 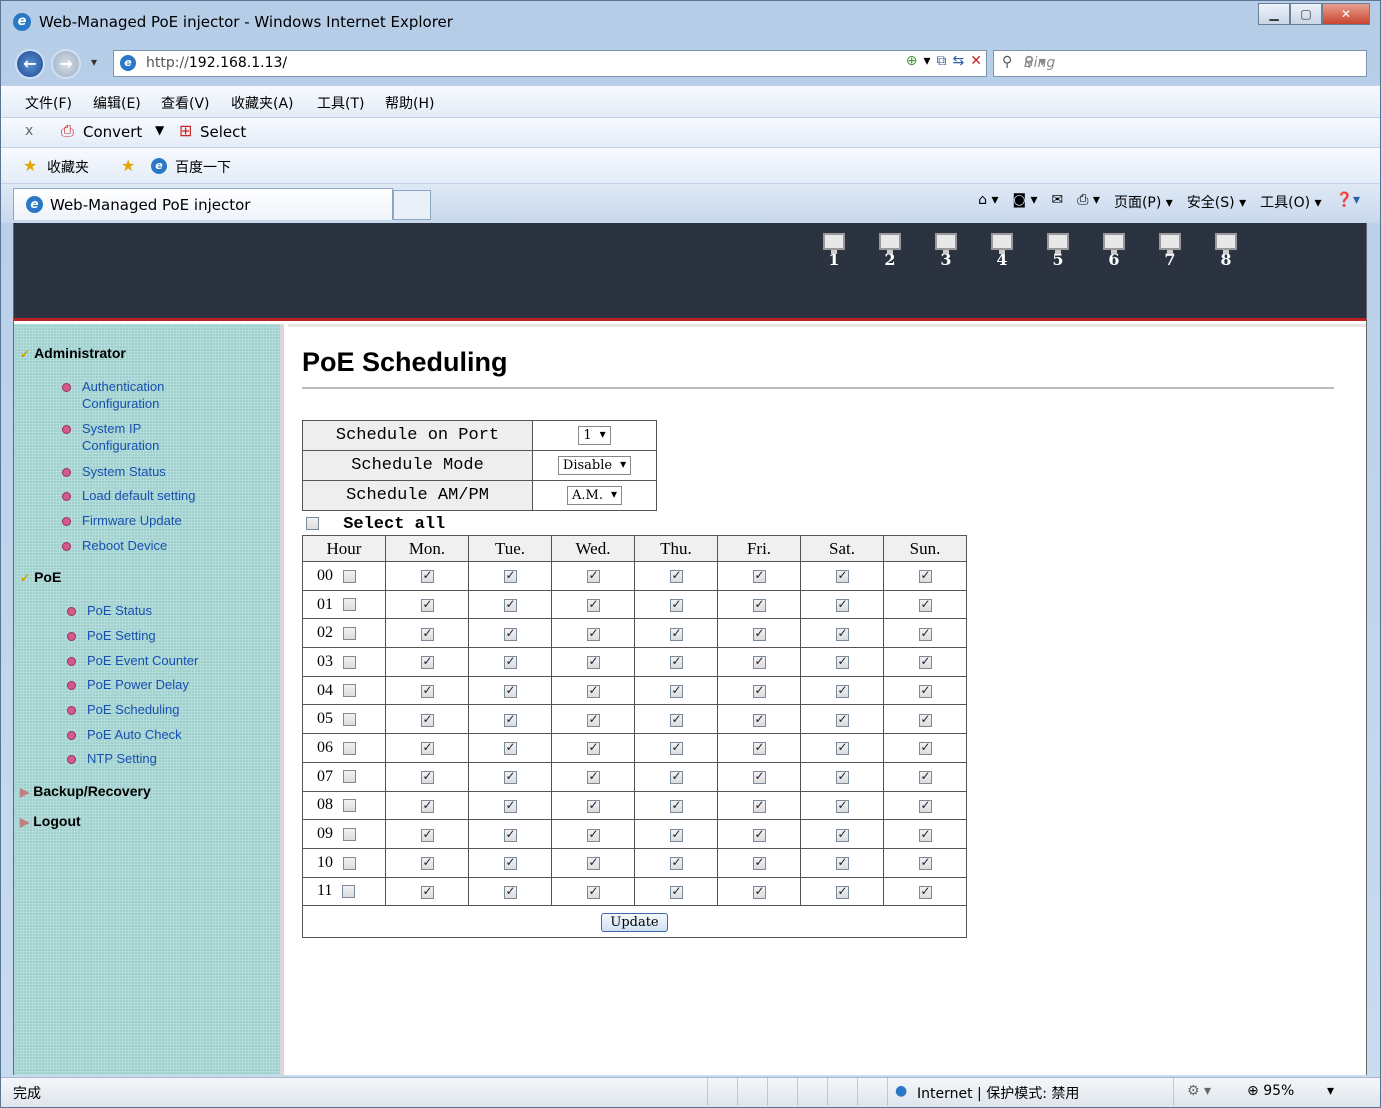 I want to click on compat-icon: ⊕, so click(x=912, y=61).